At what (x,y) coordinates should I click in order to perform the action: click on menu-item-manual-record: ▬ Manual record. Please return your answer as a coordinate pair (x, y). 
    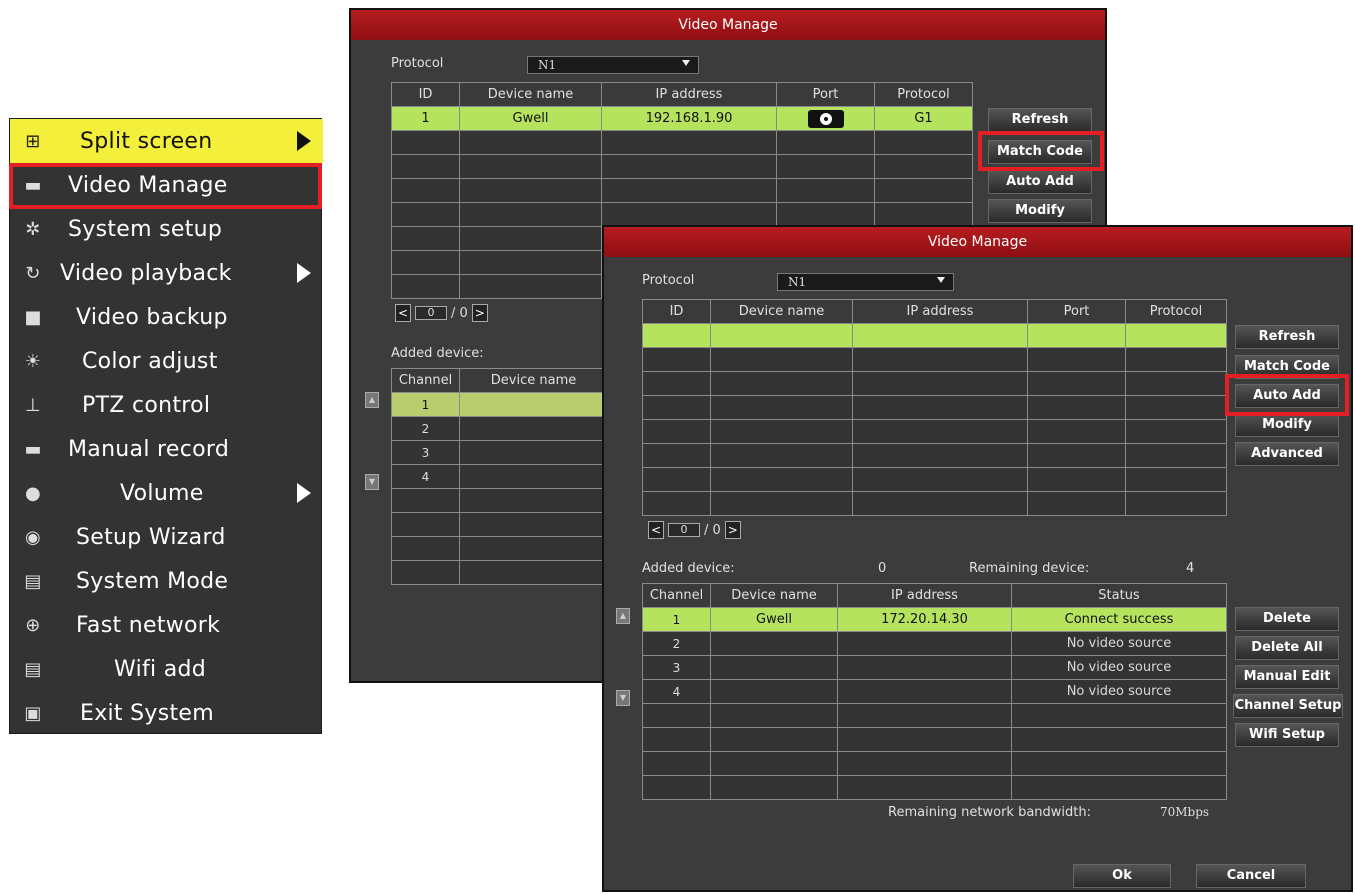
    Looking at the image, I should click on (166, 449).